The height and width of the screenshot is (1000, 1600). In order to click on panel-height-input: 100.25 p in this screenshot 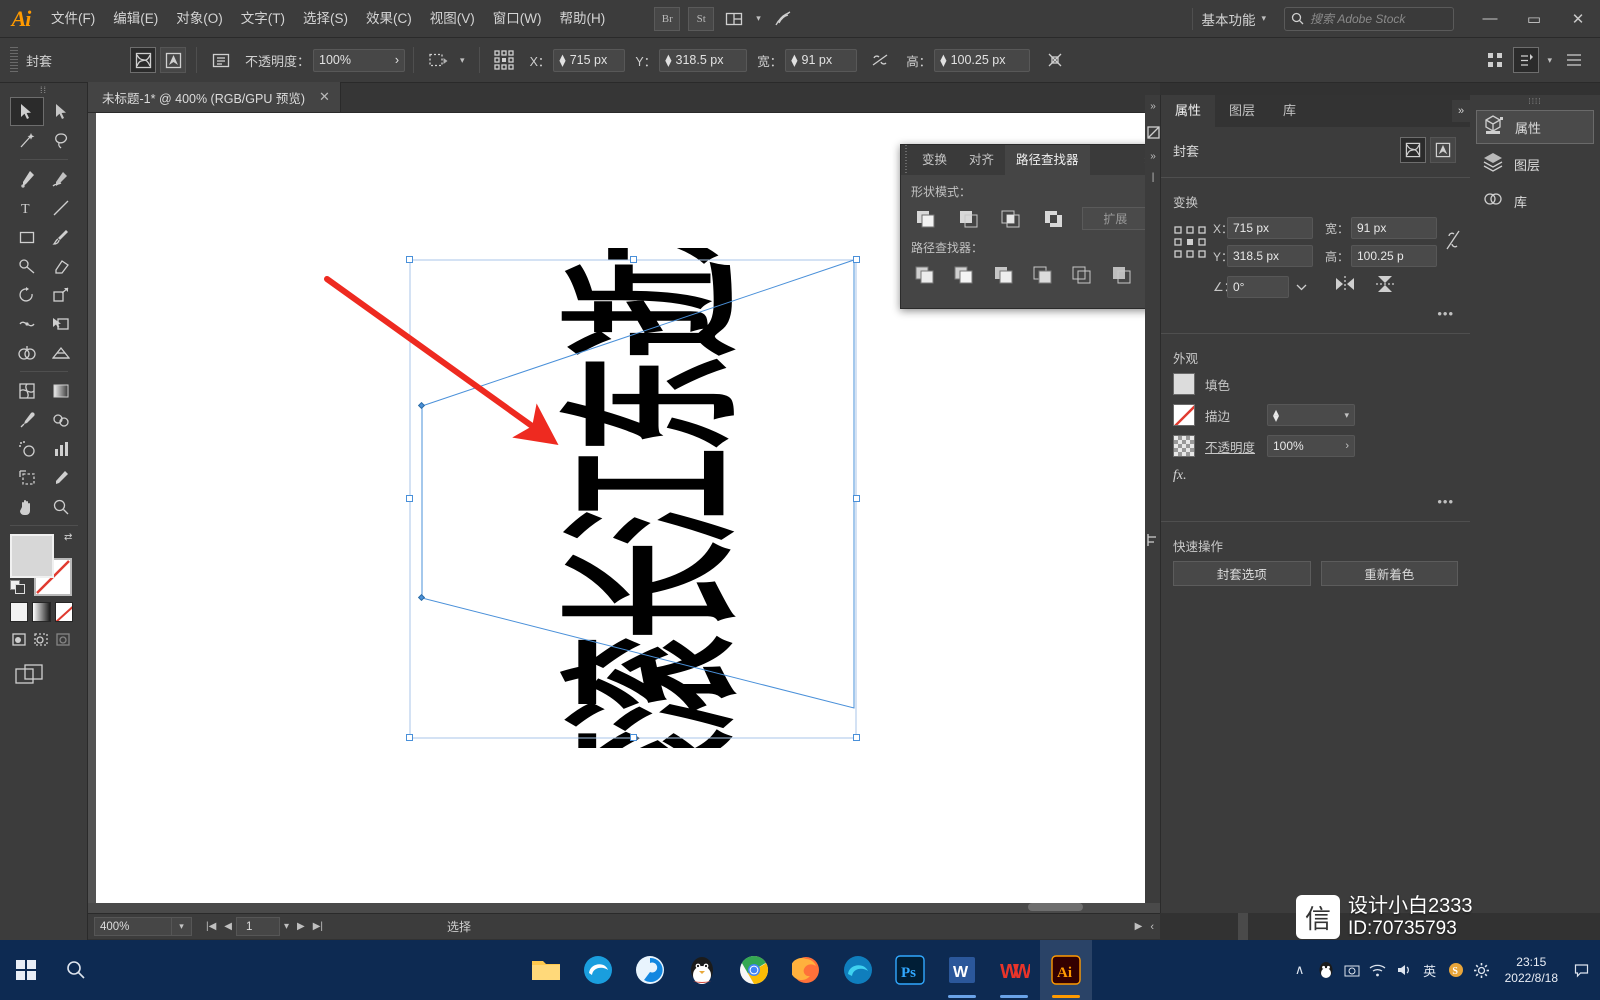, I will do `click(1394, 256)`.